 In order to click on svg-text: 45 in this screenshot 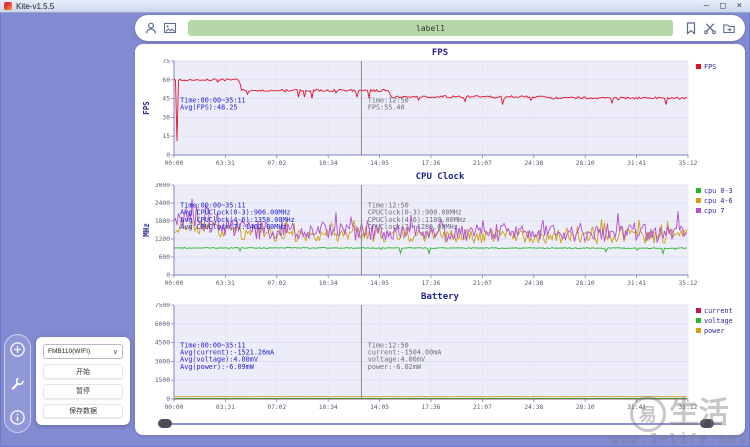, I will do `click(166, 99)`.